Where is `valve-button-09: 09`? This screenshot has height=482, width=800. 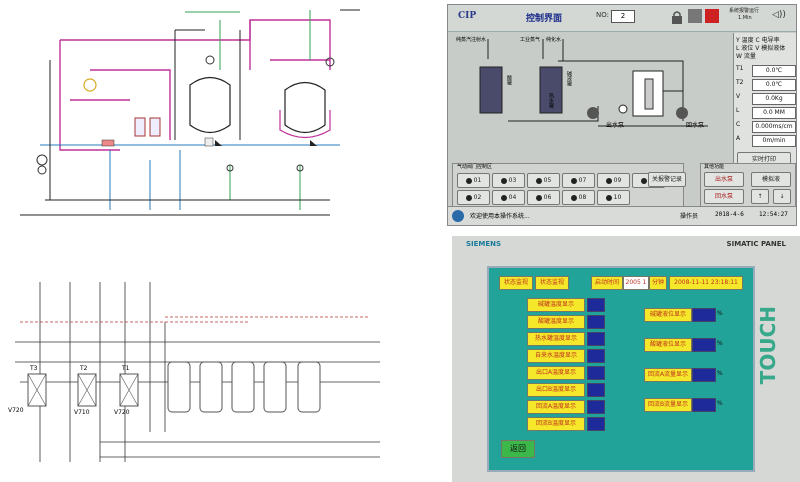 valve-button-09: 09 is located at coordinates (613, 180).